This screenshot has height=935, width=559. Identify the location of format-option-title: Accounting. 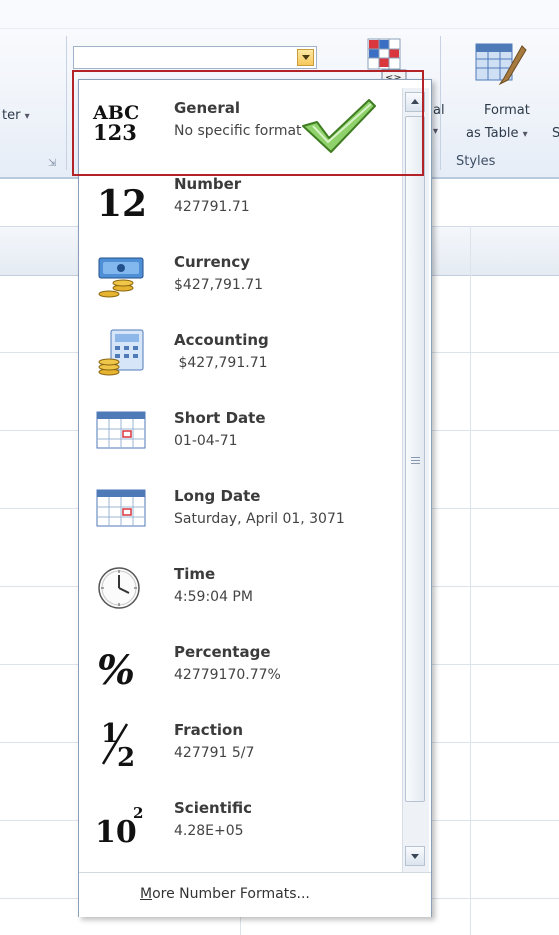
(221, 340).